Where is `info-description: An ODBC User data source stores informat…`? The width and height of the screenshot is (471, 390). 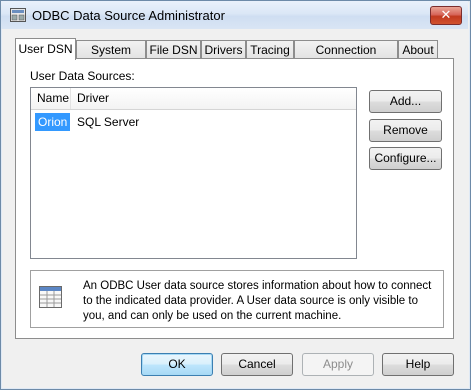
info-description: An ODBC User data source stores informat… is located at coordinates (257, 301).